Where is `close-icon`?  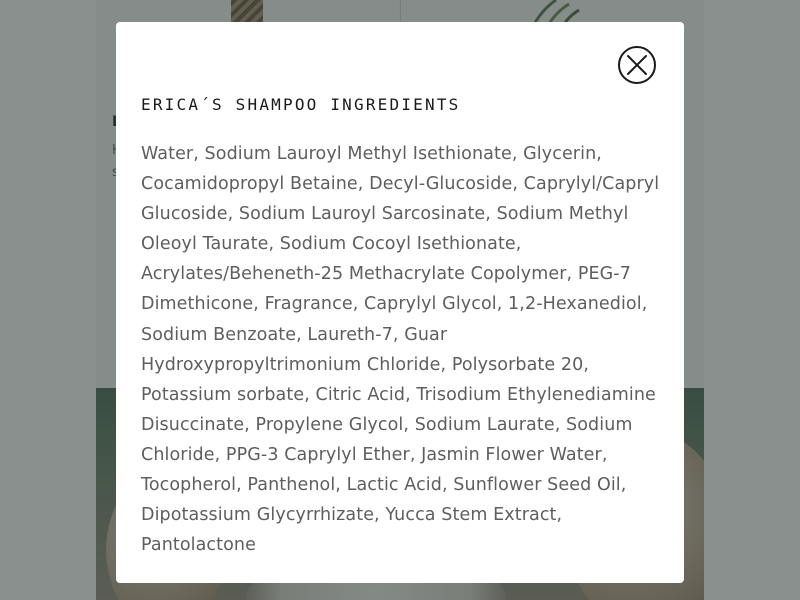 close-icon is located at coordinates (637, 65).